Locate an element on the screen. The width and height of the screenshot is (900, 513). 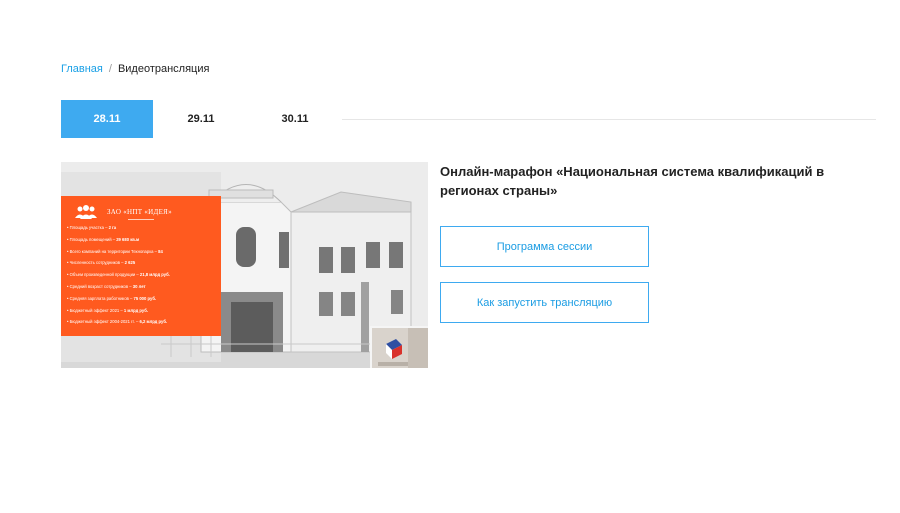
session-program-button: Программа сессии is located at coordinates (544, 246).